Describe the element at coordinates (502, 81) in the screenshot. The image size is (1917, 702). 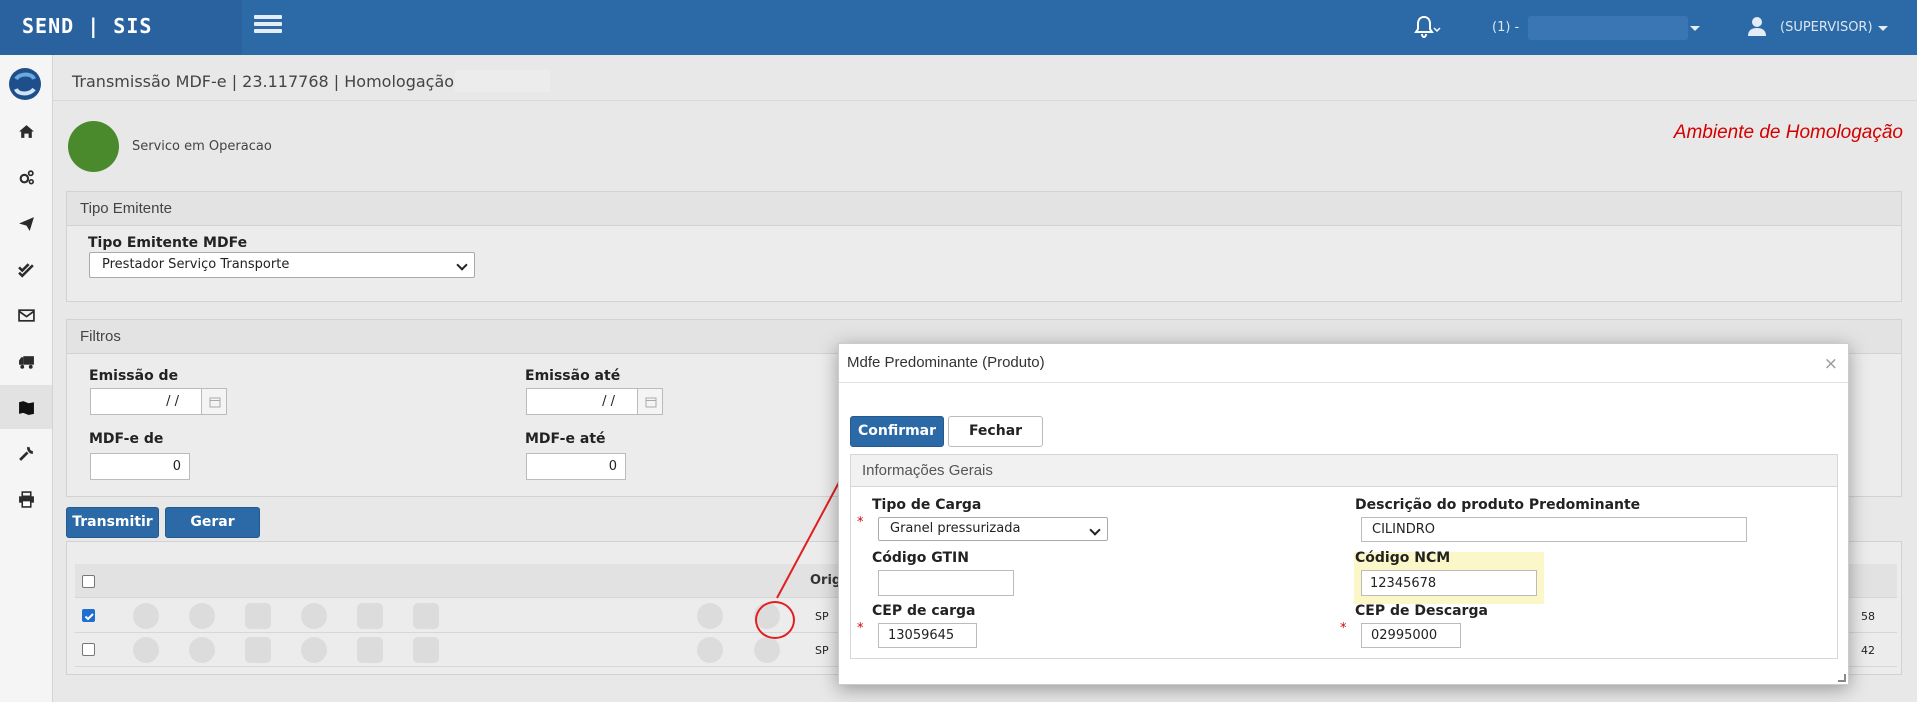
I see `breadcrumb-redacted` at that location.